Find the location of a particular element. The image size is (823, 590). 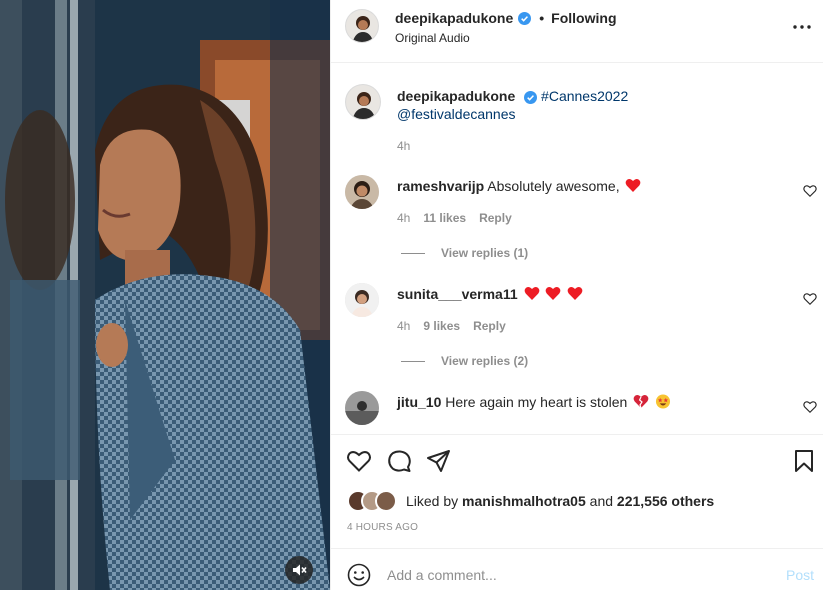

comment-input is located at coordinates (572, 575).